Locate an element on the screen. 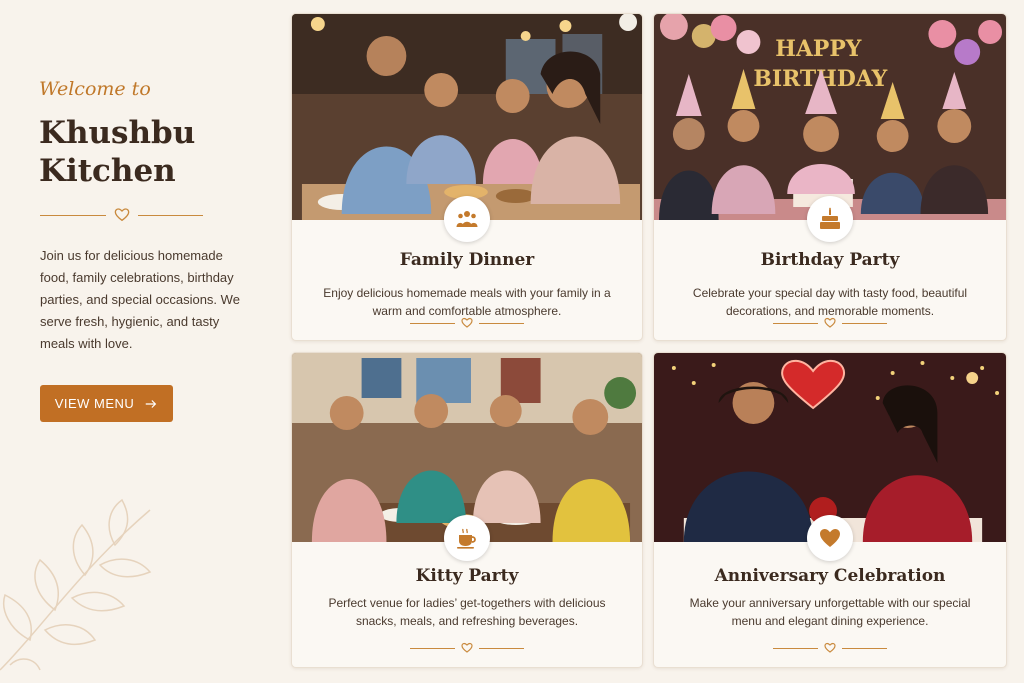 The height and width of the screenshot is (683, 1024). title-divider is located at coordinates (121, 215).